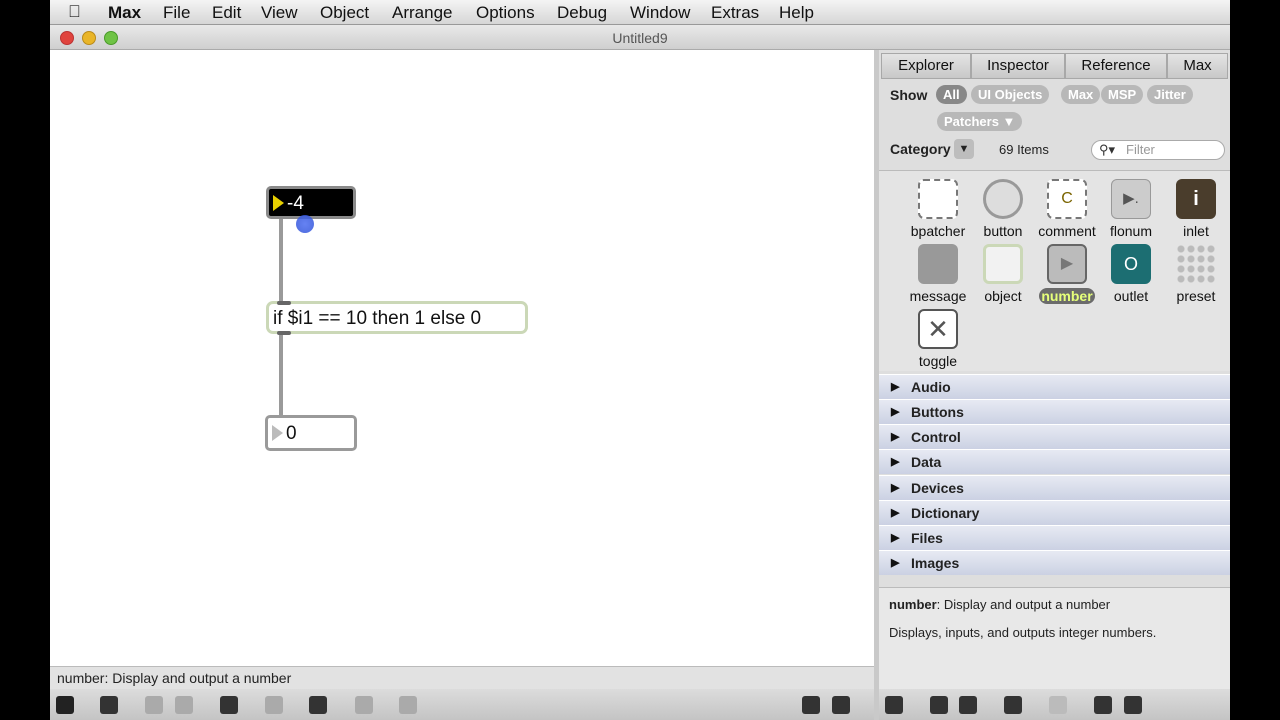  Describe the element at coordinates (397, 318) in the screenshot. I see `if-object-box: if $i1 == 10 then 1 else 0` at that location.